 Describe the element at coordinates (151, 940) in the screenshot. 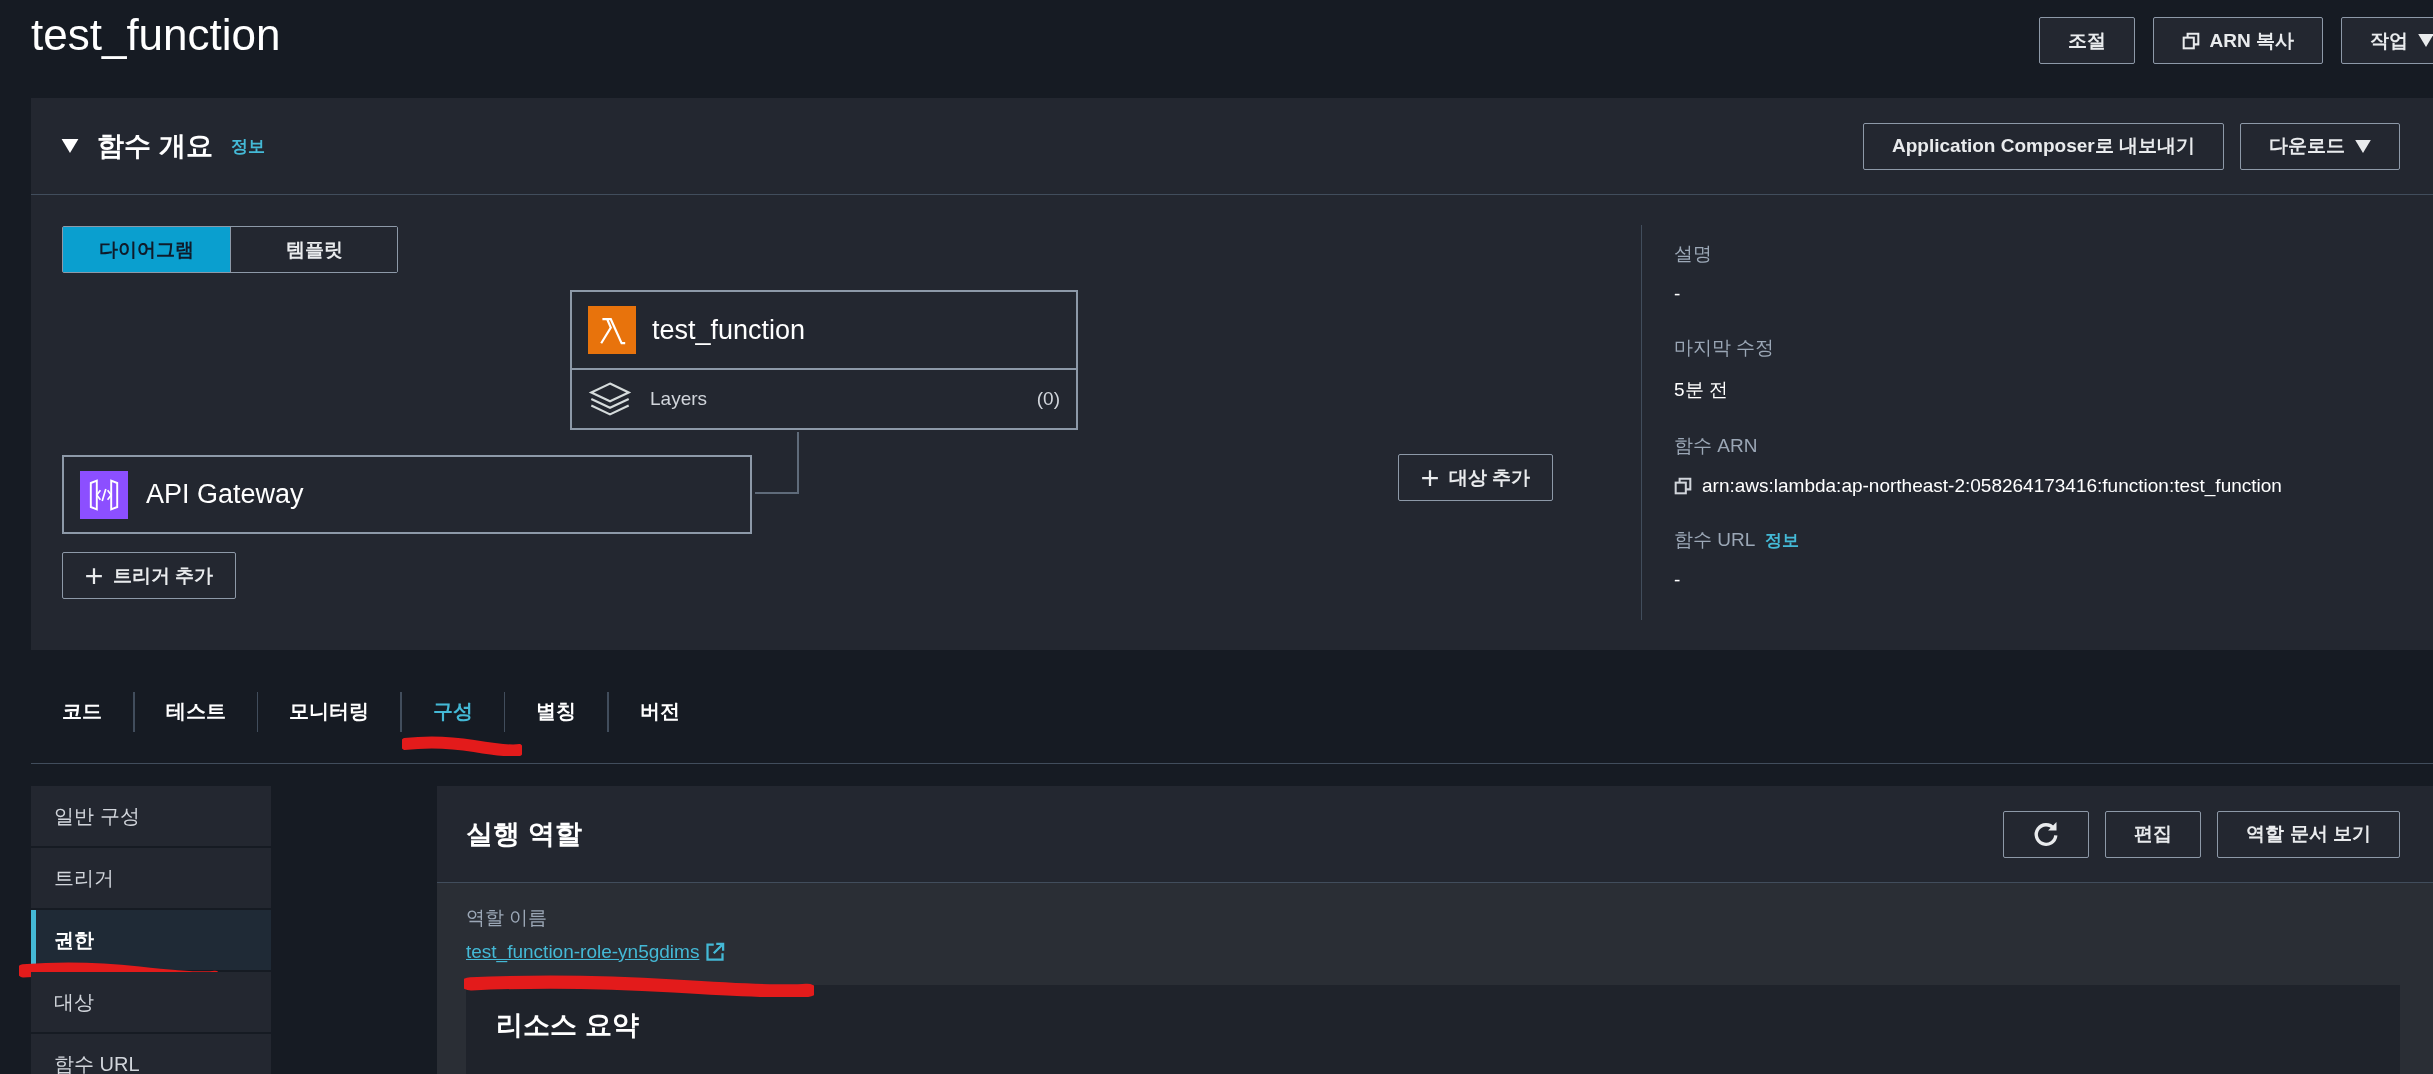

I see `sidebar-item: 권한` at that location.